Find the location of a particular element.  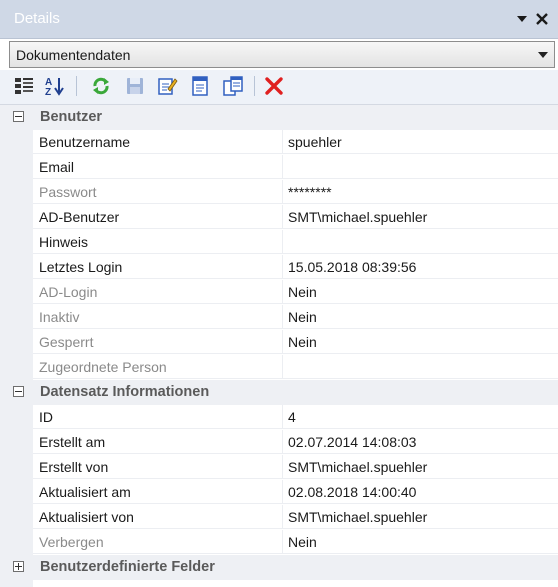

property-row-passwort: Passwort ******** is located at coordinates (279, 192).